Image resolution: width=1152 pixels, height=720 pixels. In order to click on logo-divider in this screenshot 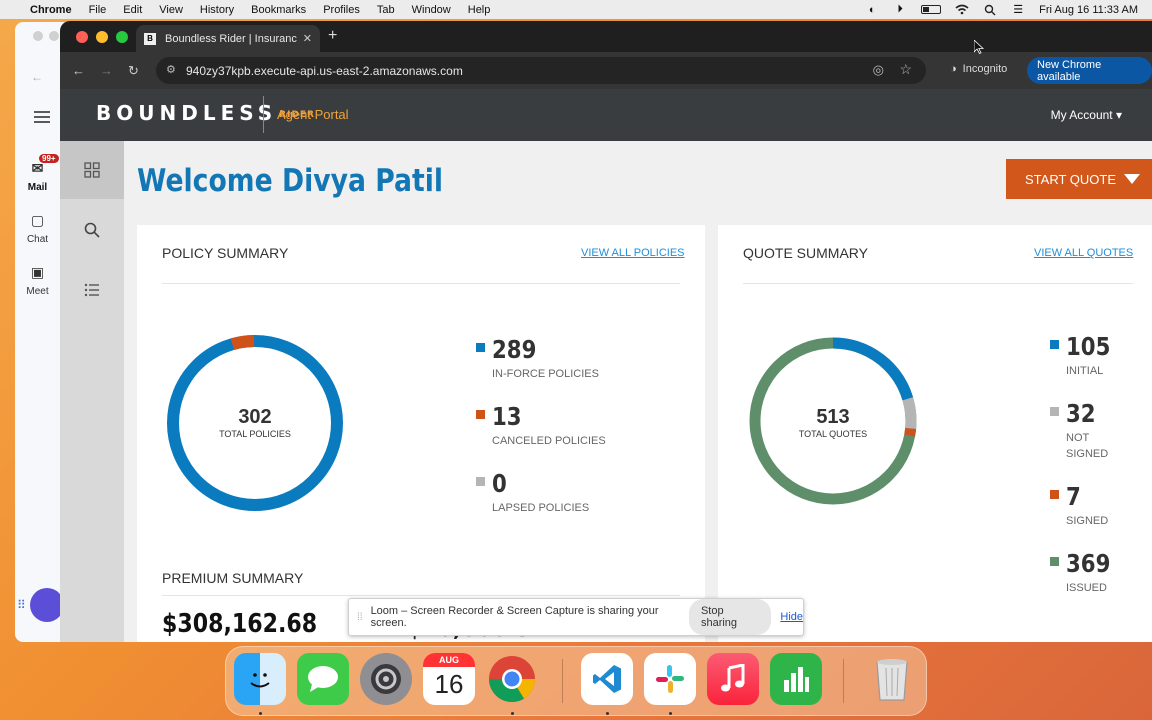, I will do `click(263, 114)`.